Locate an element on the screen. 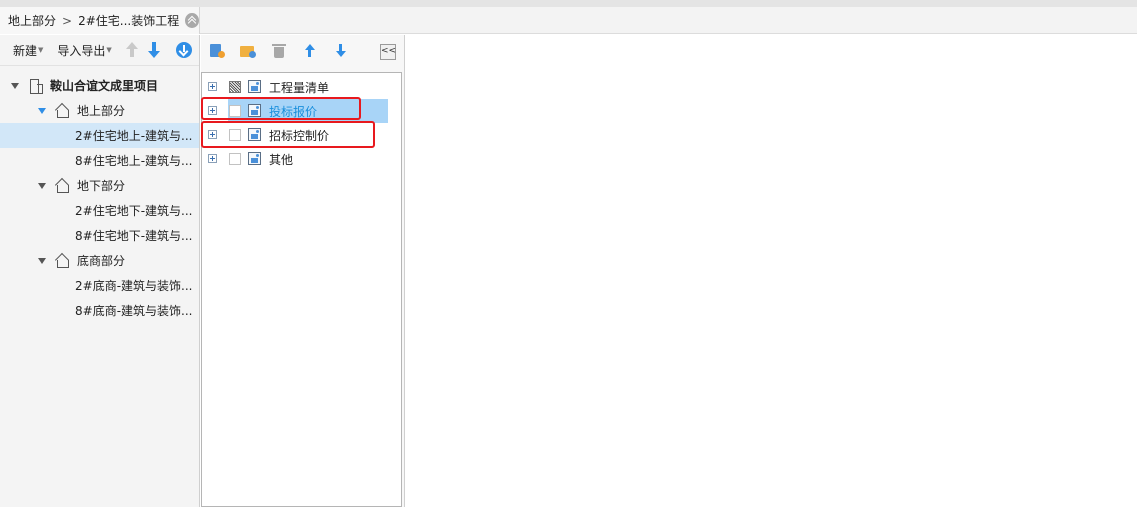  tree-group: 底商部分 is located at coordinates (99, 260).